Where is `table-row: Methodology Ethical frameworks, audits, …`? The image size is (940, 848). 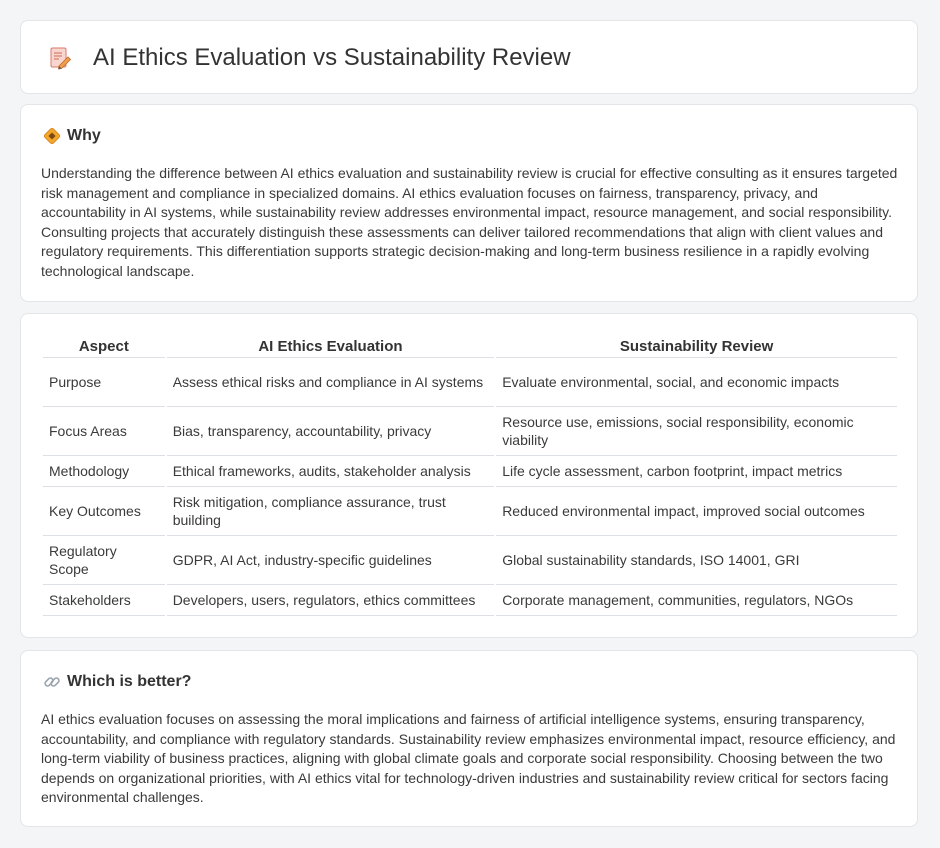
table-row: Methodology Ethical frameworks, audits, … is located at coordinates (470, 471).